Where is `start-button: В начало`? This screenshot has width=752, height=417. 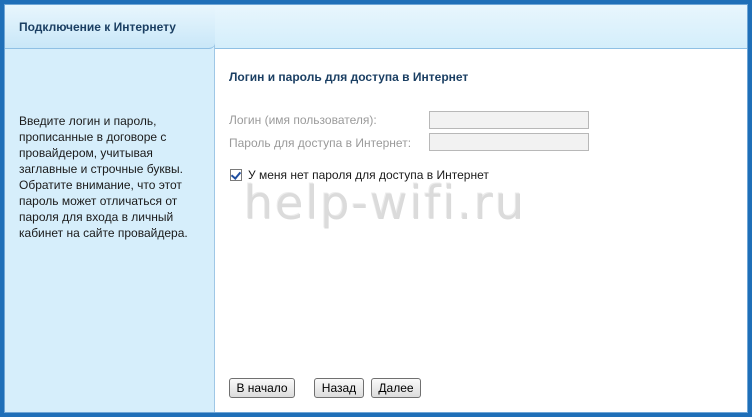
start-button: В начало is located at coordinates (262, 388).